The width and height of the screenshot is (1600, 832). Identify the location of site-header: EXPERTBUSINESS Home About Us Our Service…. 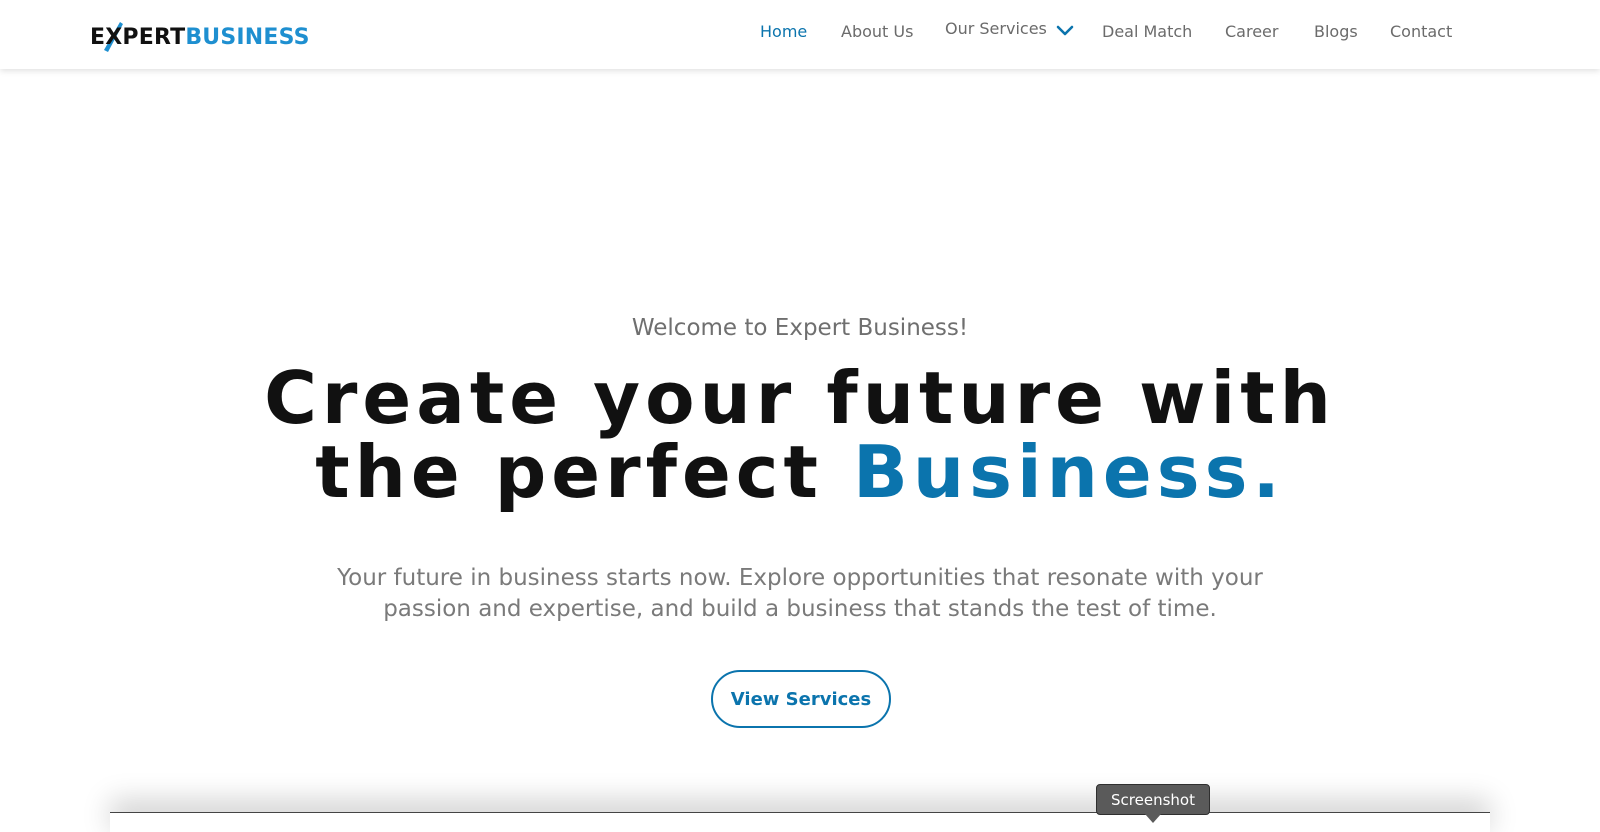
(800, 34).